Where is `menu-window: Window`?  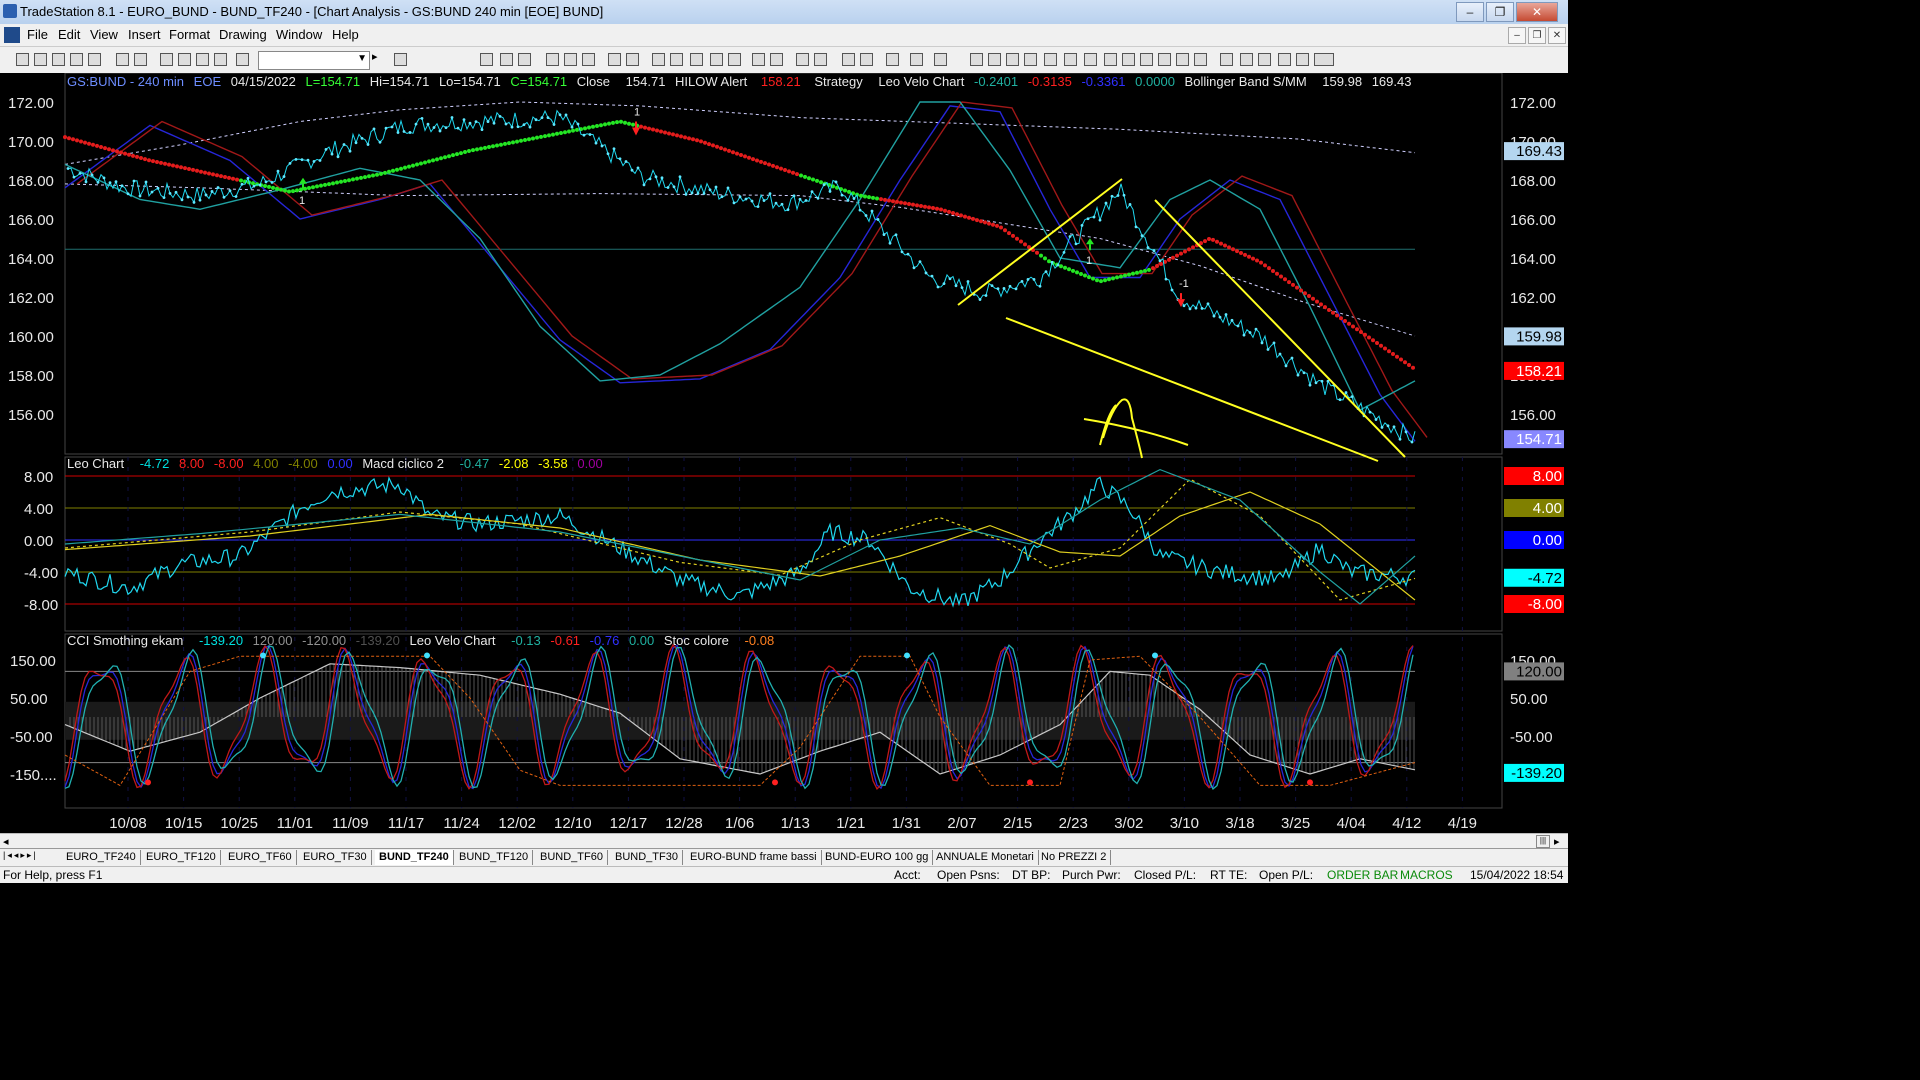 menu-window: Window is located at coordinates (299, 34).